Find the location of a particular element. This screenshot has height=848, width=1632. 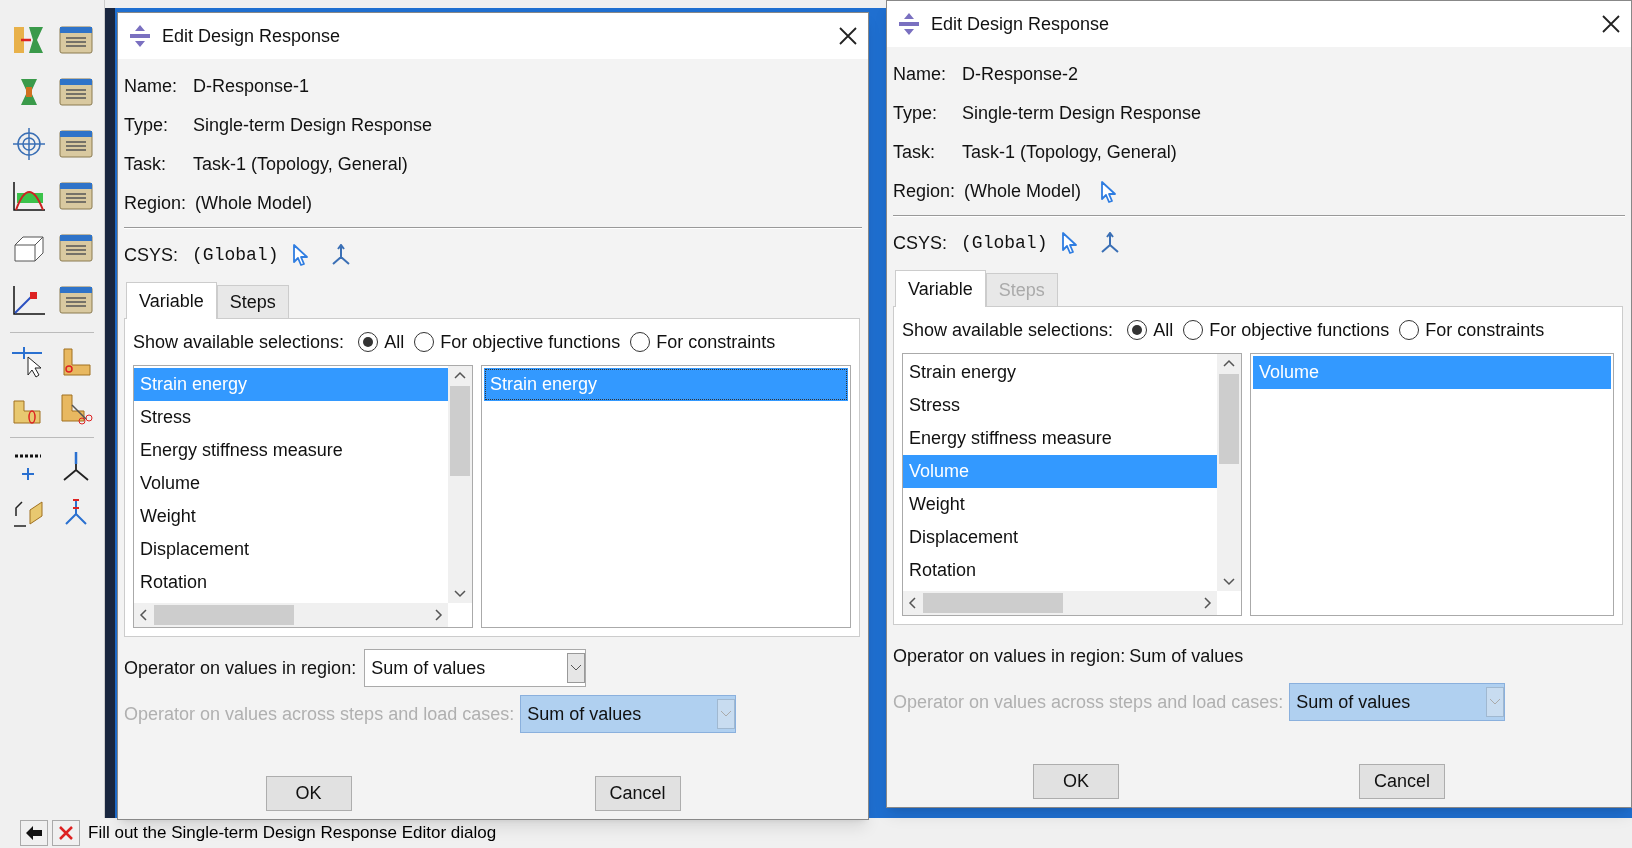

back-arrow-icon is located at coordinates (34, 833).